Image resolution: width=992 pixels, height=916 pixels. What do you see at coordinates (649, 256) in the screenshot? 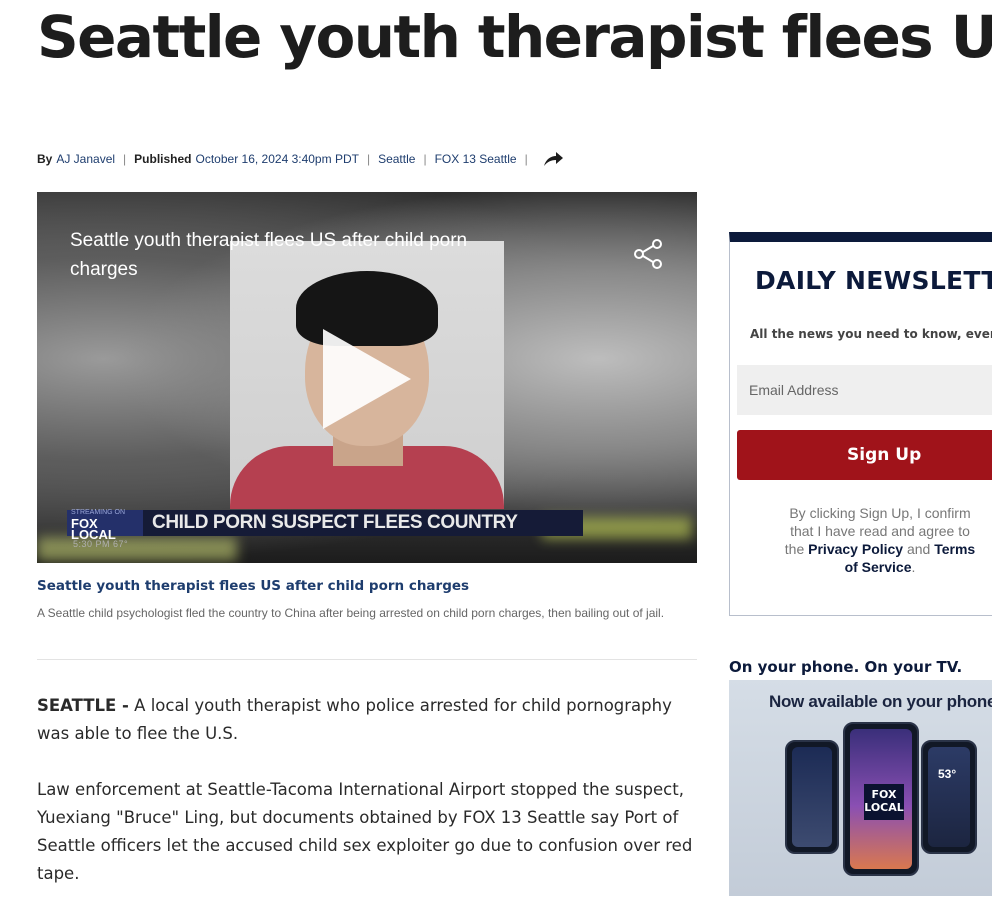
I see `share-nodes-icon` at bounding box center [649, 256].